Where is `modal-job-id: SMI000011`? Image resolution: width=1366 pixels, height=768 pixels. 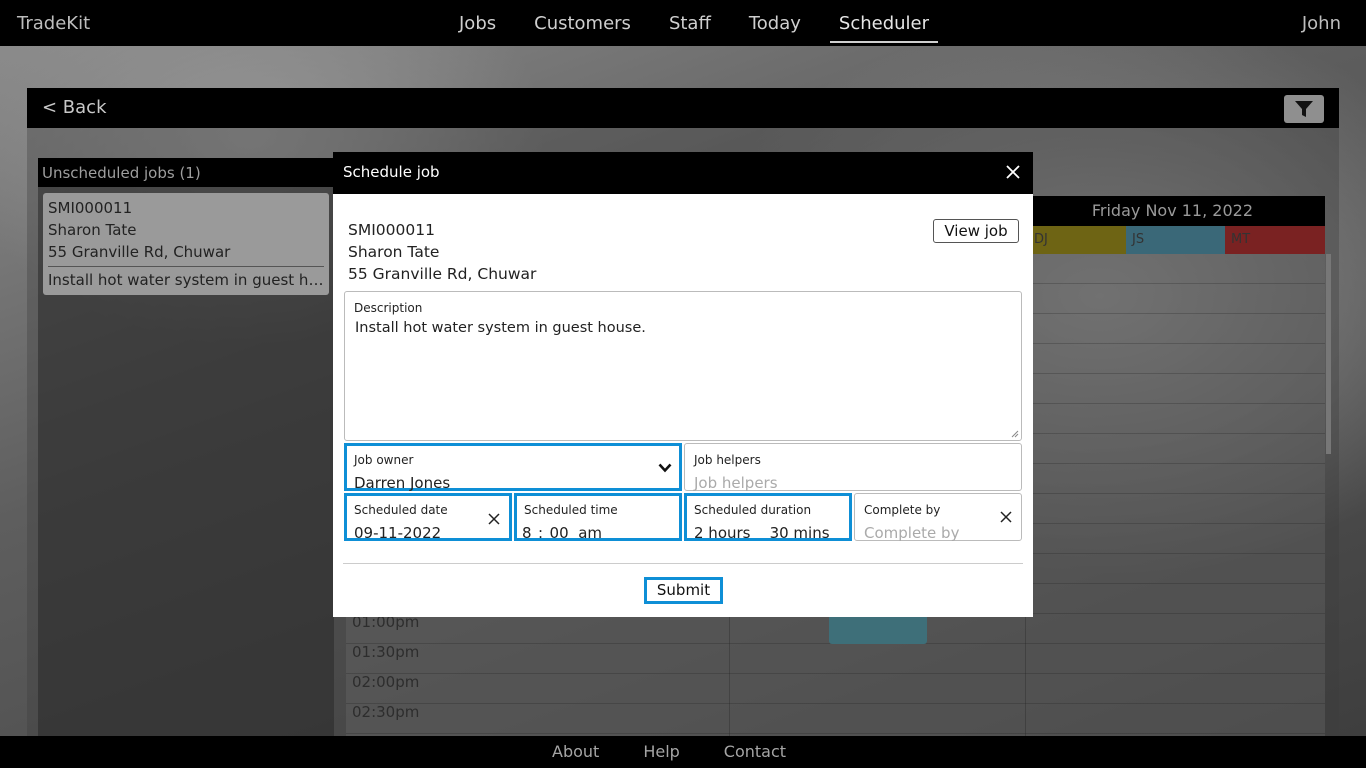
modal-job-id: SMI000011 is located at coordinates (391, 230).